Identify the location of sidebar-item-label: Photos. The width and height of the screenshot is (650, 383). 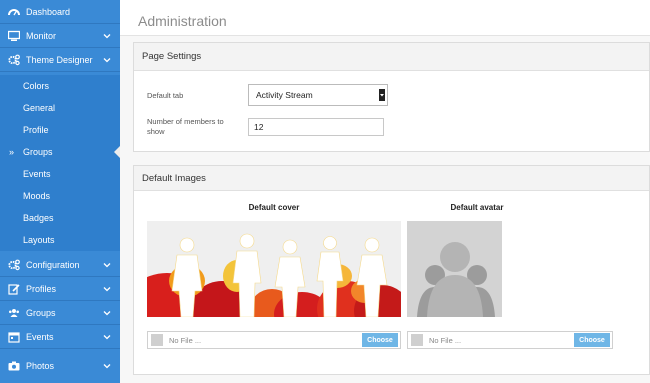
(40, 366).